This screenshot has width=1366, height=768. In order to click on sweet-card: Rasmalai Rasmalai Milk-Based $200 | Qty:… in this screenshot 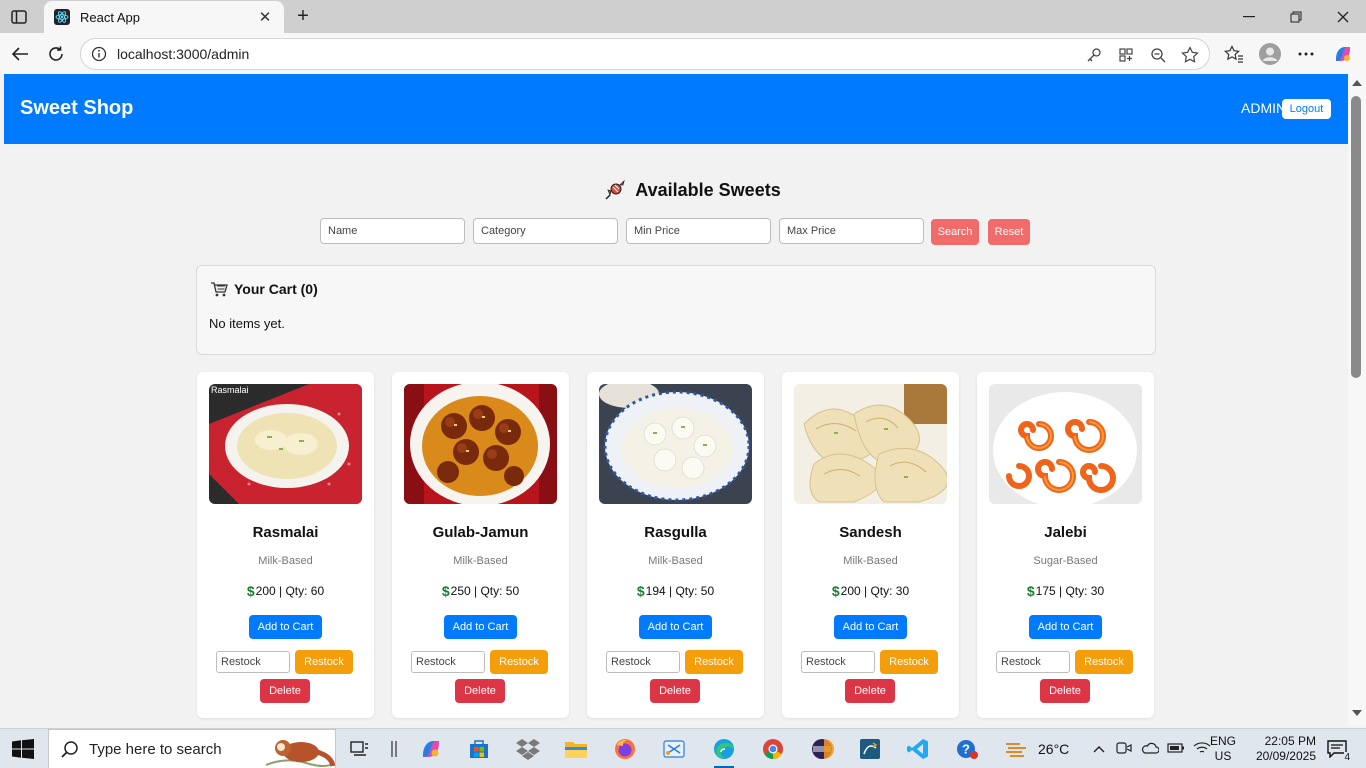, I will do `click(285, 545)`.